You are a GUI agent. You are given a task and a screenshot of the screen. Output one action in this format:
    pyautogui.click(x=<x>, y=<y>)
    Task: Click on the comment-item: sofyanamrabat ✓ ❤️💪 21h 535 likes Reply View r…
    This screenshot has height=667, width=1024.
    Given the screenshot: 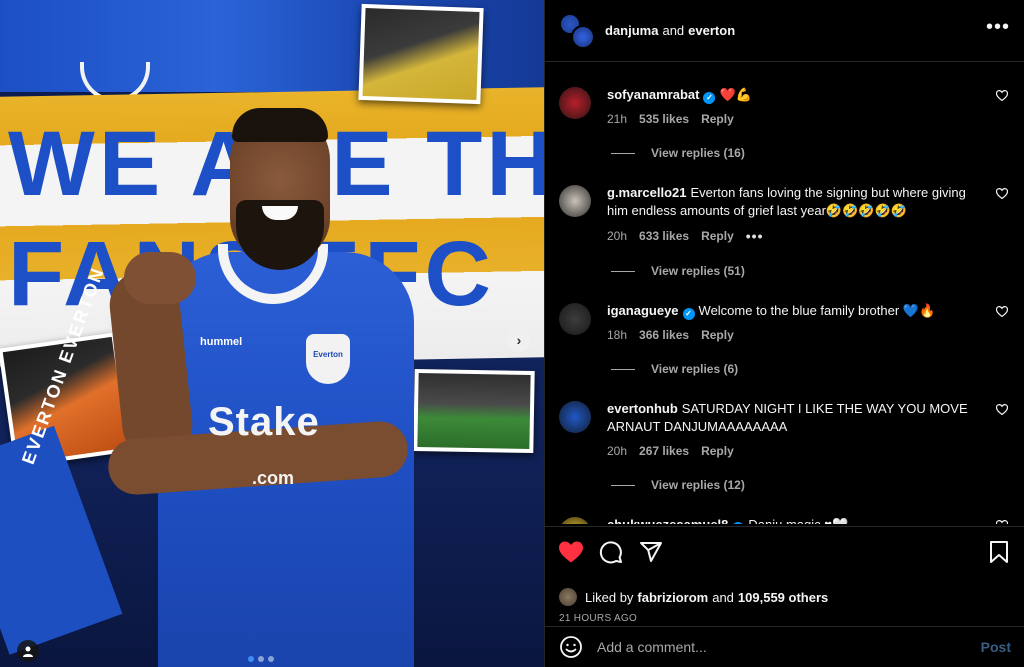 What is the action you would take?
    pyautogui.click(x=784, y=111)
    